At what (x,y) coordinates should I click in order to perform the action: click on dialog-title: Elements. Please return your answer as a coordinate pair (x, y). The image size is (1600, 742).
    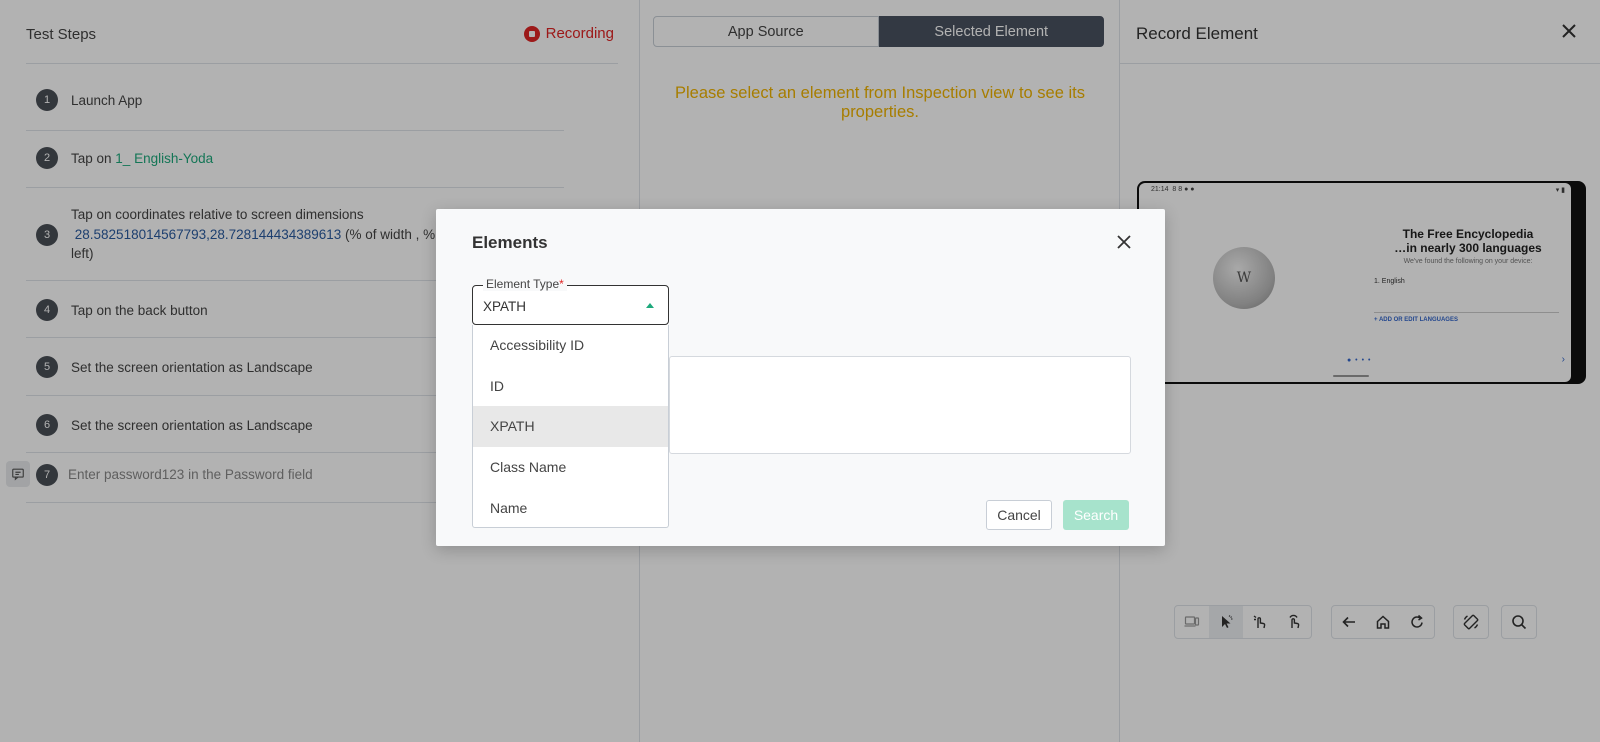
    Looking at the image, I should click on (510, 242).